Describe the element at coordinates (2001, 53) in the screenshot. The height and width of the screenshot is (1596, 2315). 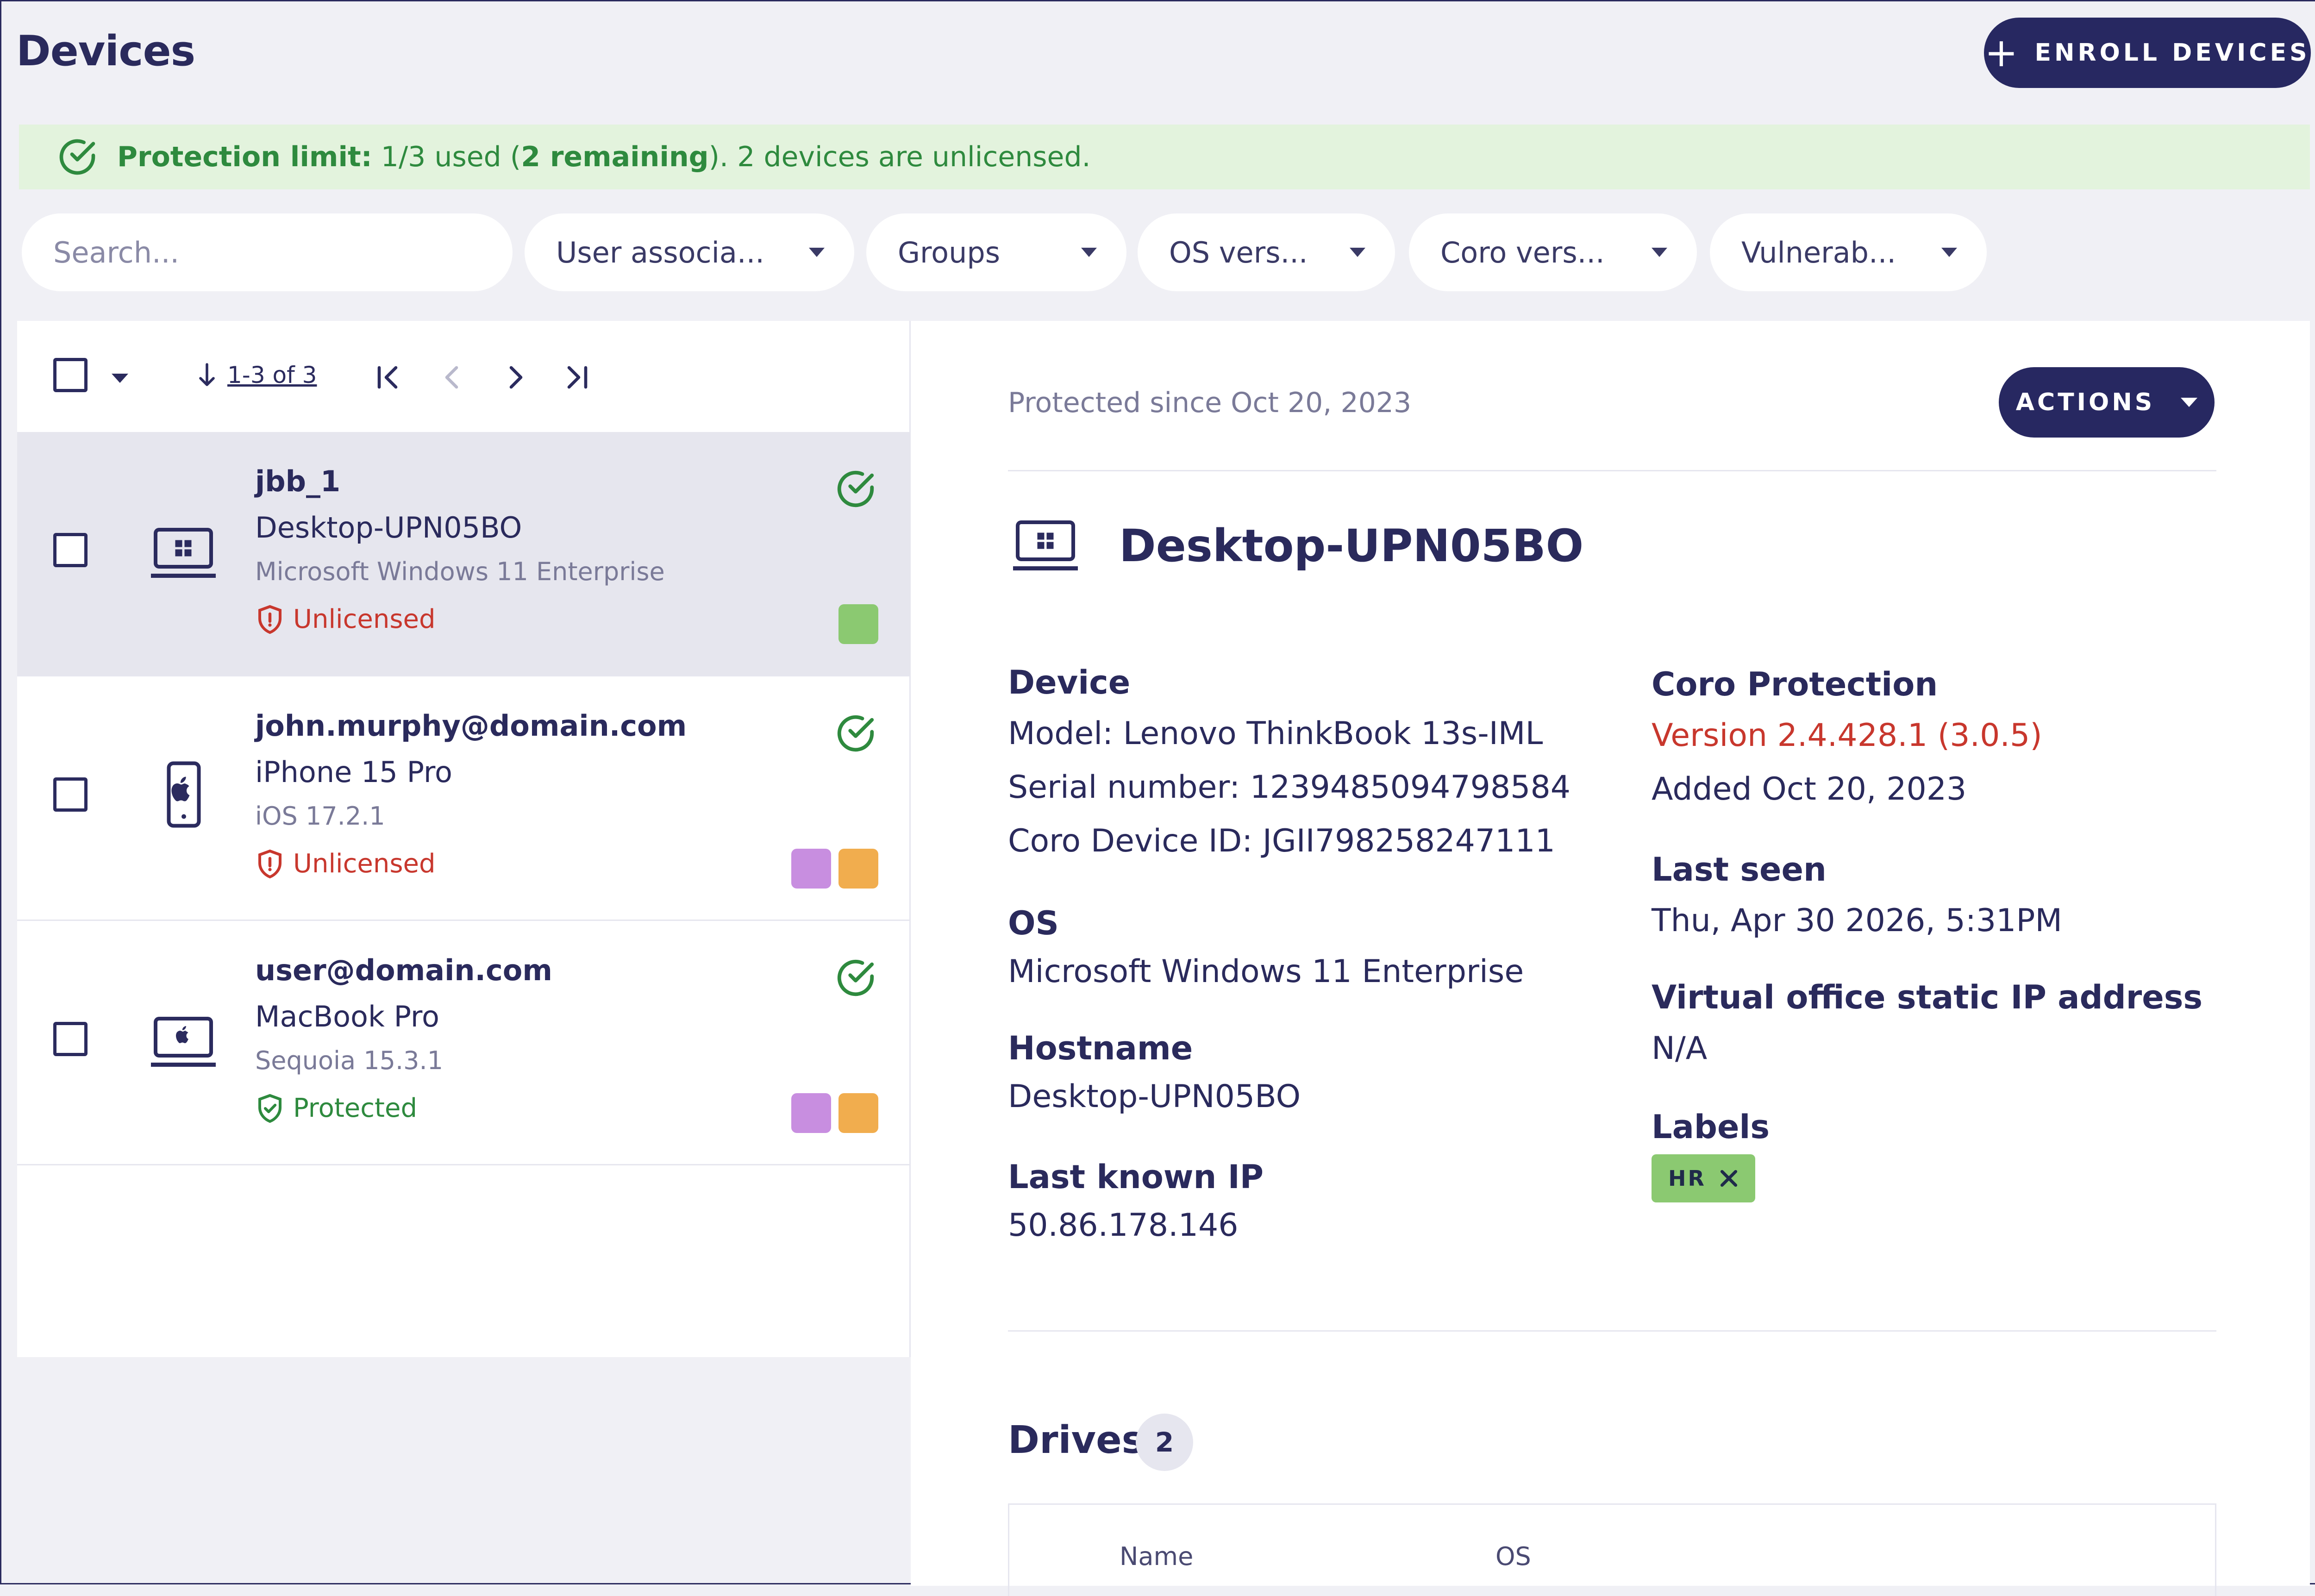
I see `plus-icon: +` at that location.